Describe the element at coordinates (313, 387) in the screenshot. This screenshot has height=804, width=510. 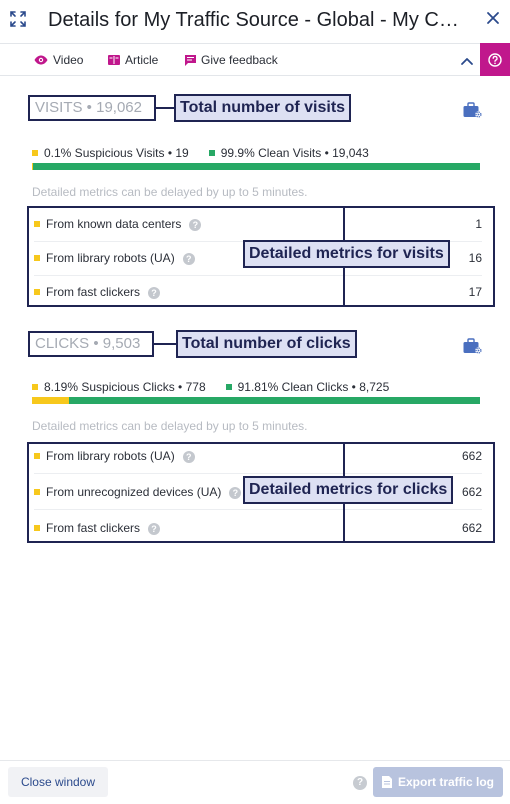
I see `clicks-clean-label: 91.81% Clean Clicks • 8,725` at that location.